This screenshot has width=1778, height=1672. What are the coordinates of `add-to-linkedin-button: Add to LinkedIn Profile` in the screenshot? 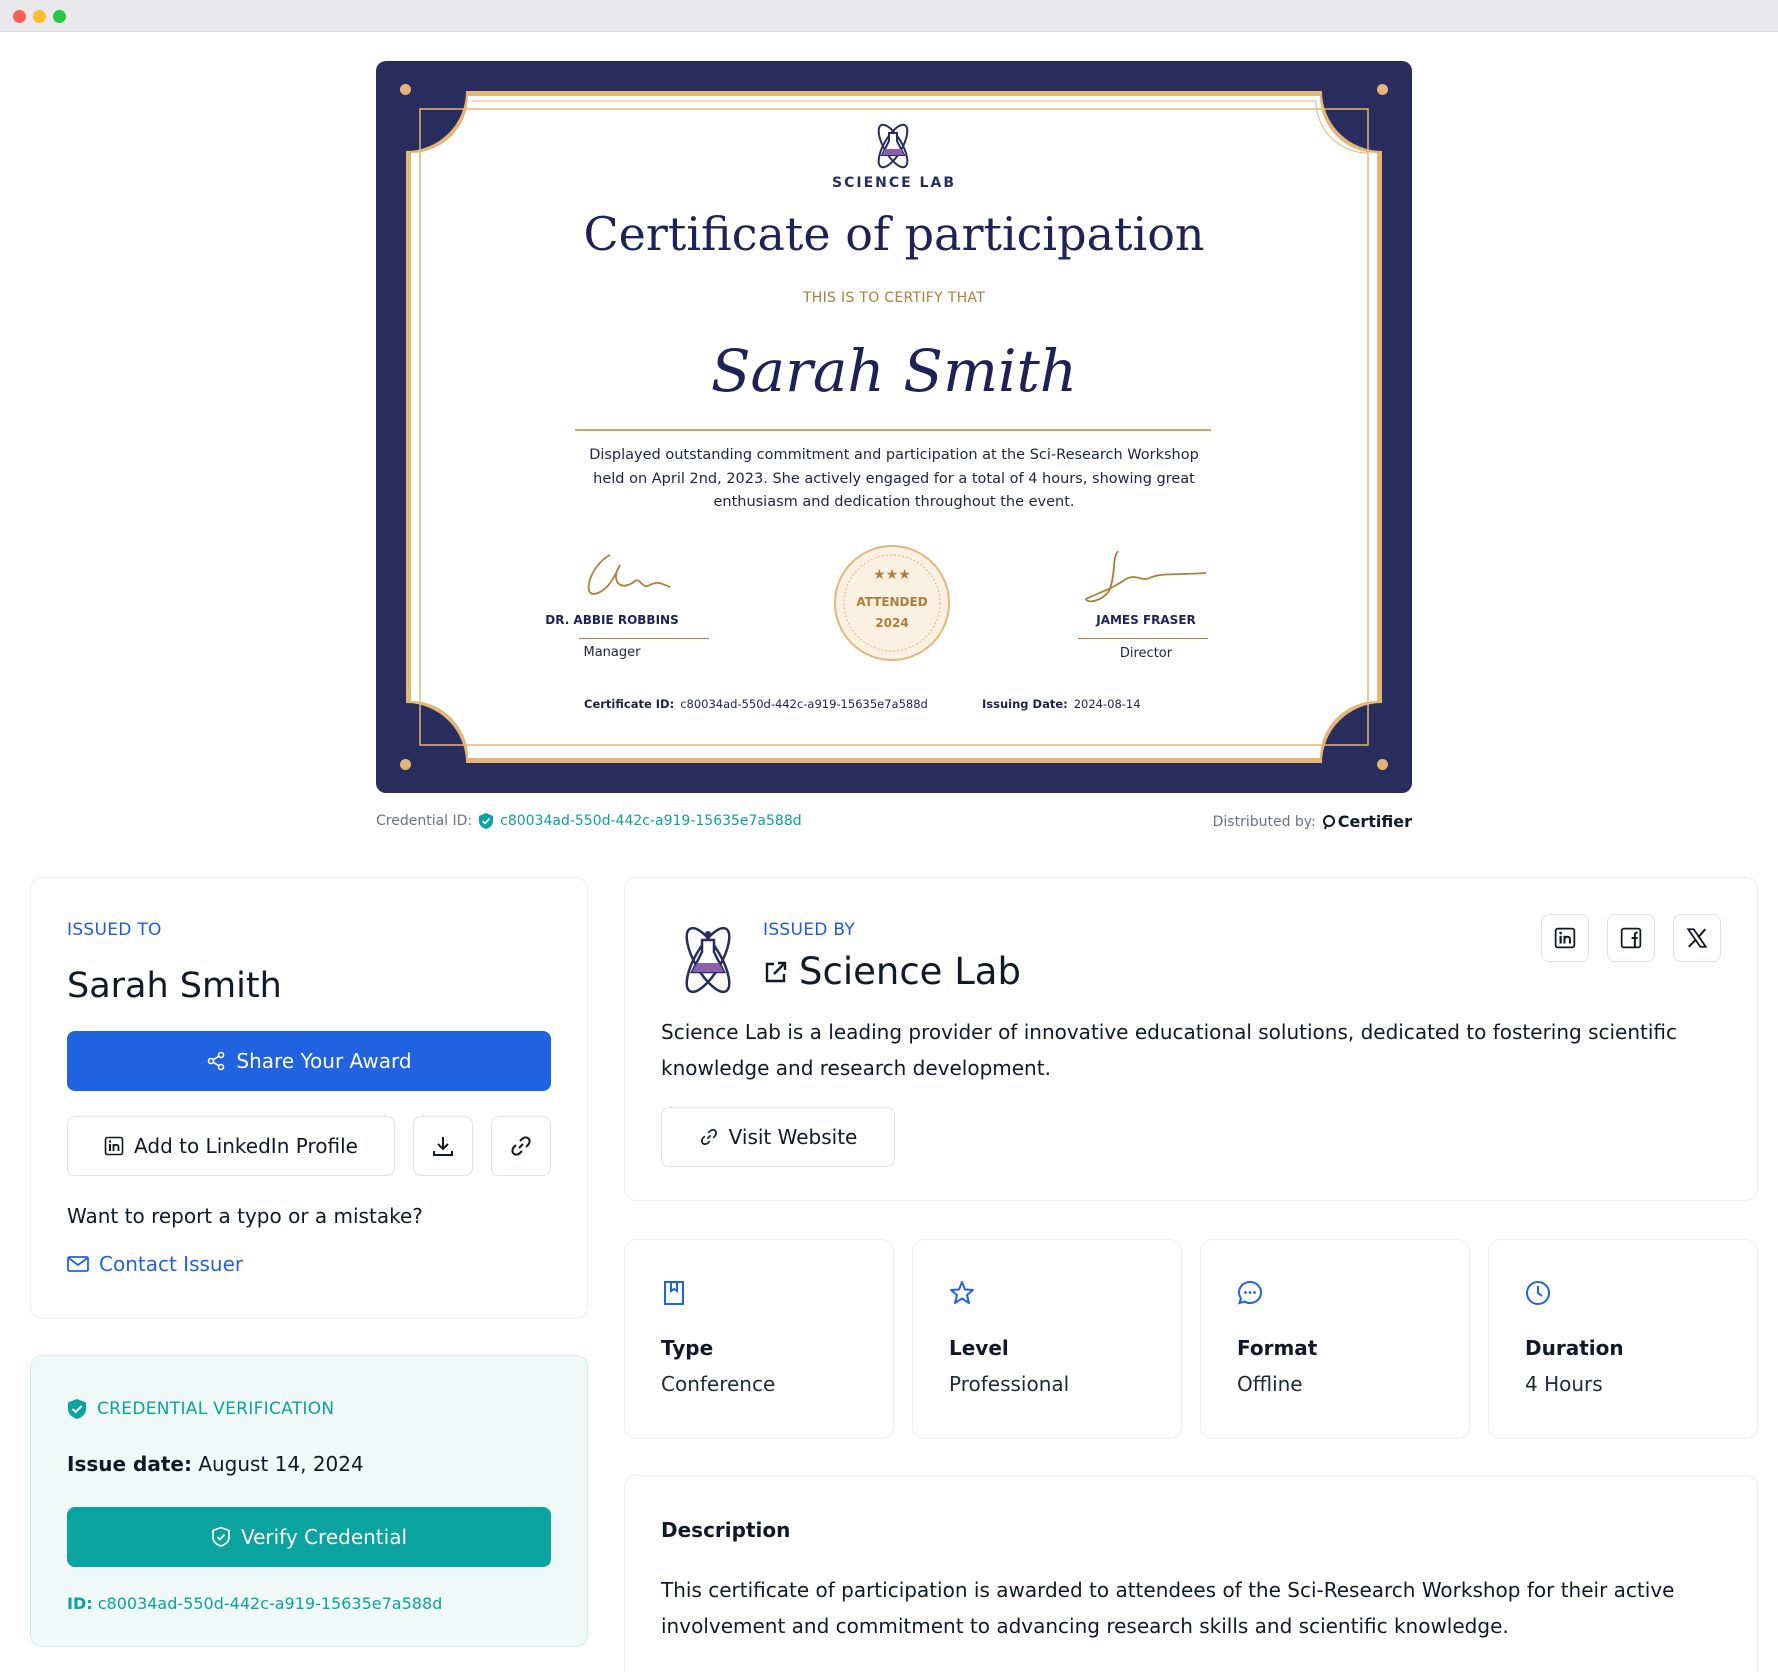 It's located at (231, 1146).